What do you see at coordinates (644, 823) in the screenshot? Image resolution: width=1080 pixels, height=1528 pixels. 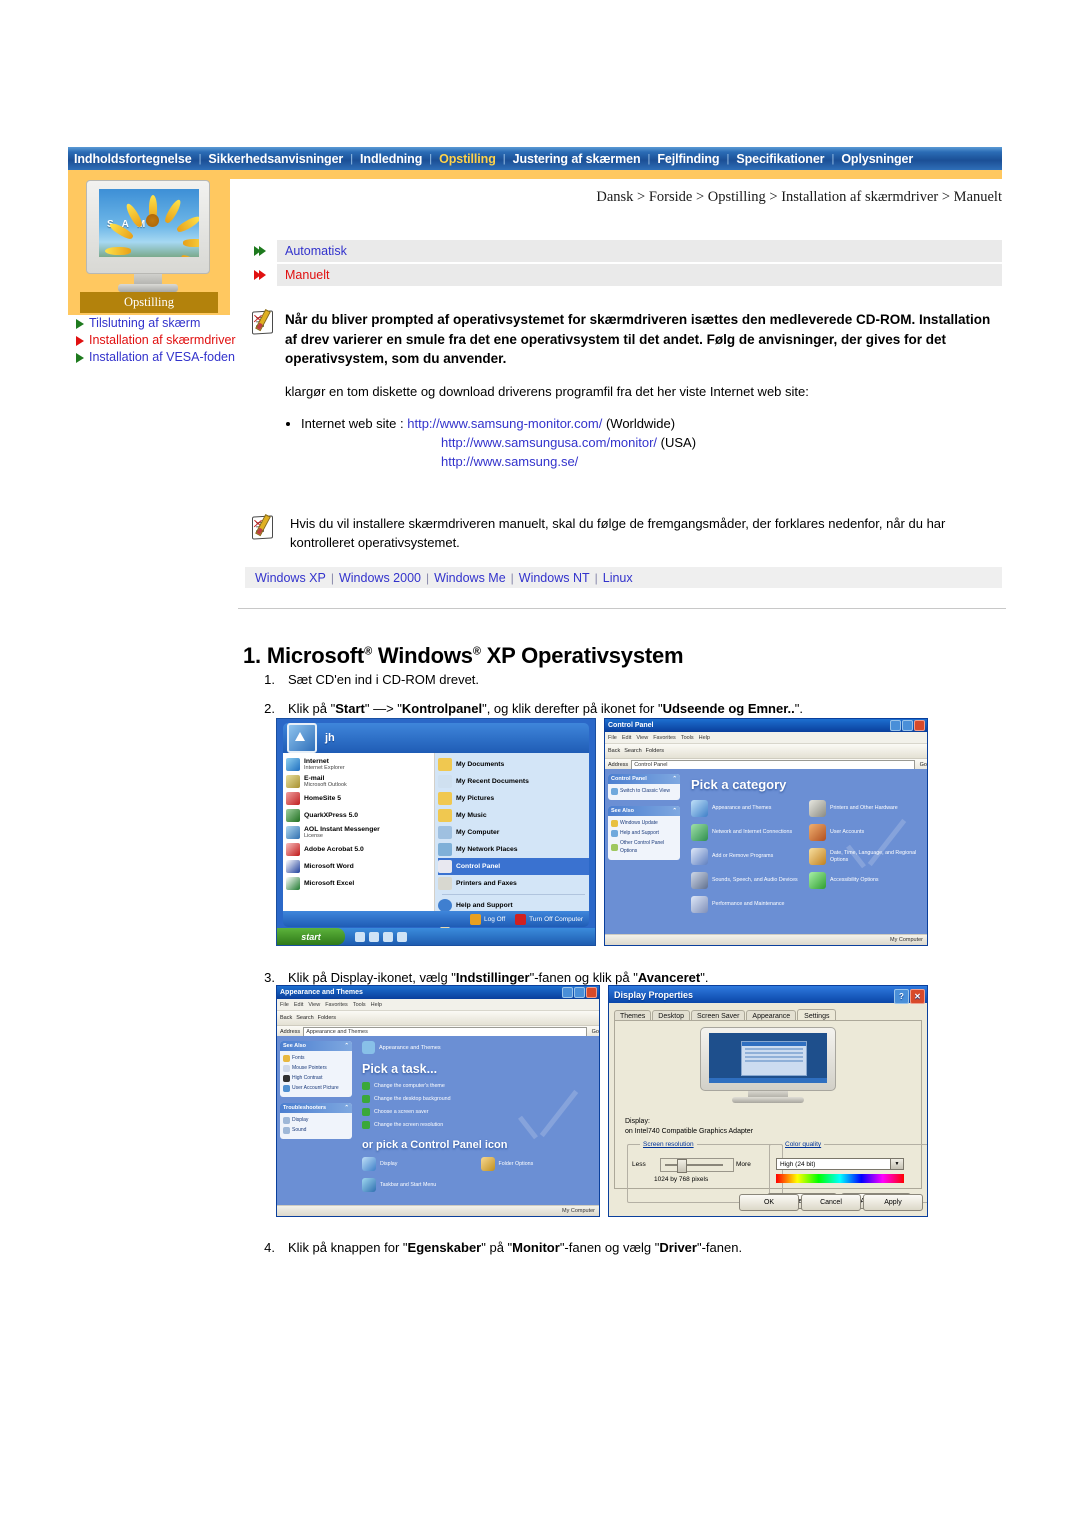 I see `list-item: Windows Update` at bounding box center [644, 823].